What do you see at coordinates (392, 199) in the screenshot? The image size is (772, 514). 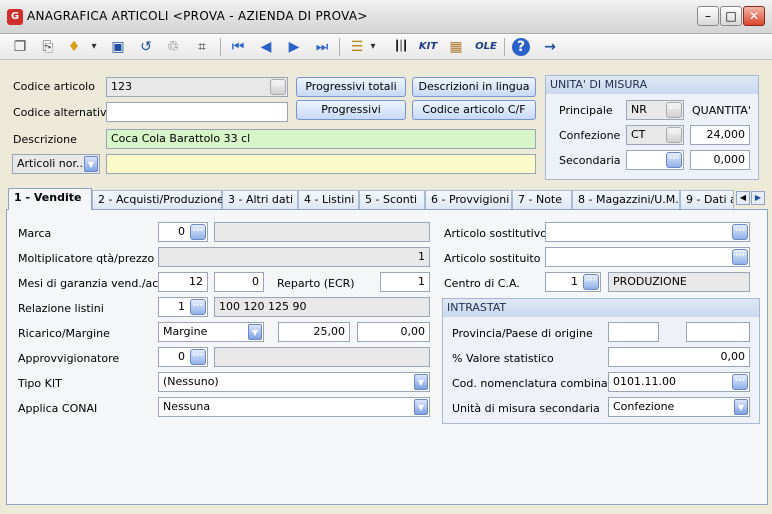 I see `tab-sconti: 5 - Sconti` at bounding box center [392, 199].